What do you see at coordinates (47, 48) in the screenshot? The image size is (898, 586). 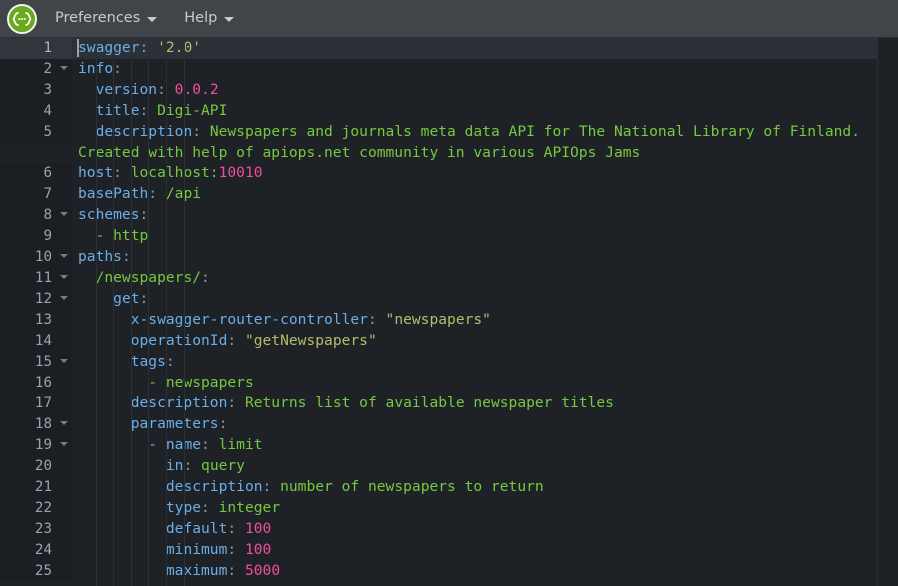 I see `line-number: 1` at bounding box center [47, 48].